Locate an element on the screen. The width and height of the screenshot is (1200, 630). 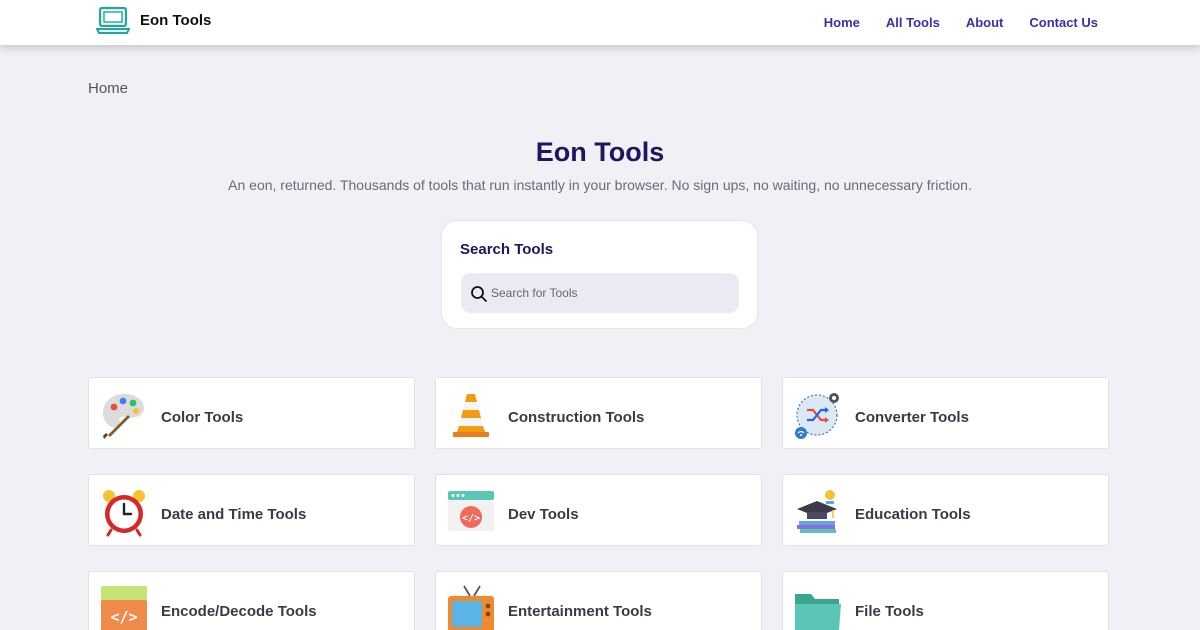
category-label: Color Tools is located at coordinates (202, 417).